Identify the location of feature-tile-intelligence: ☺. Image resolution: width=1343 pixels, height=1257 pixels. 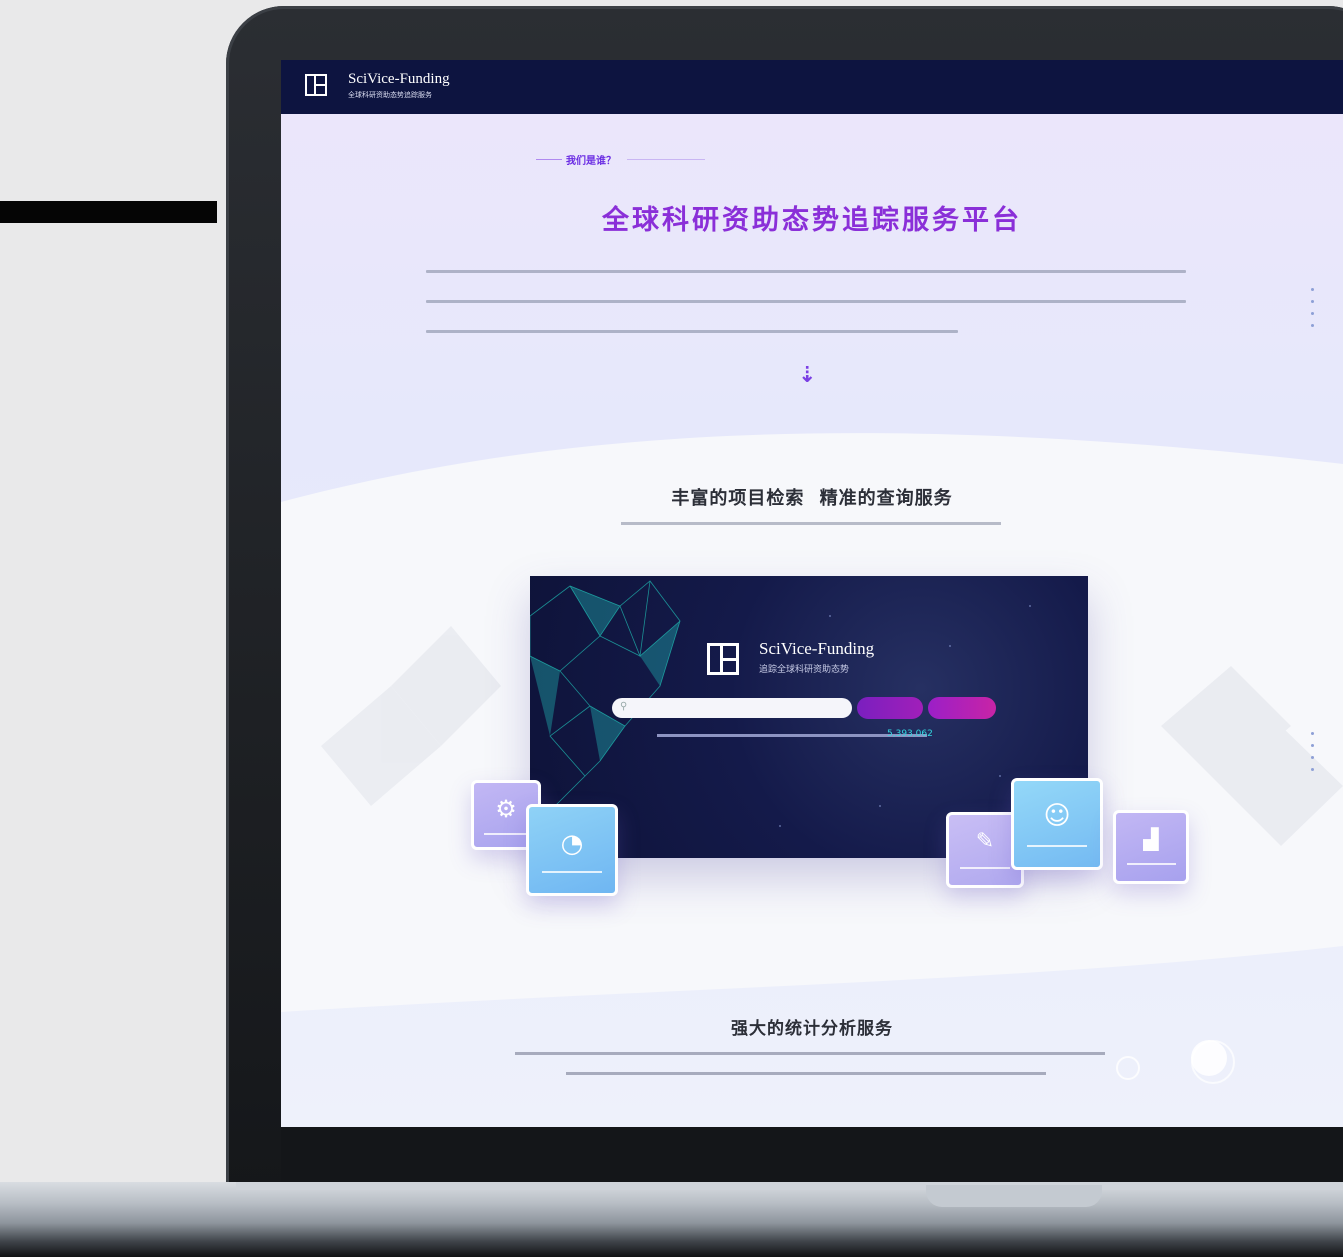
(1057, 824).